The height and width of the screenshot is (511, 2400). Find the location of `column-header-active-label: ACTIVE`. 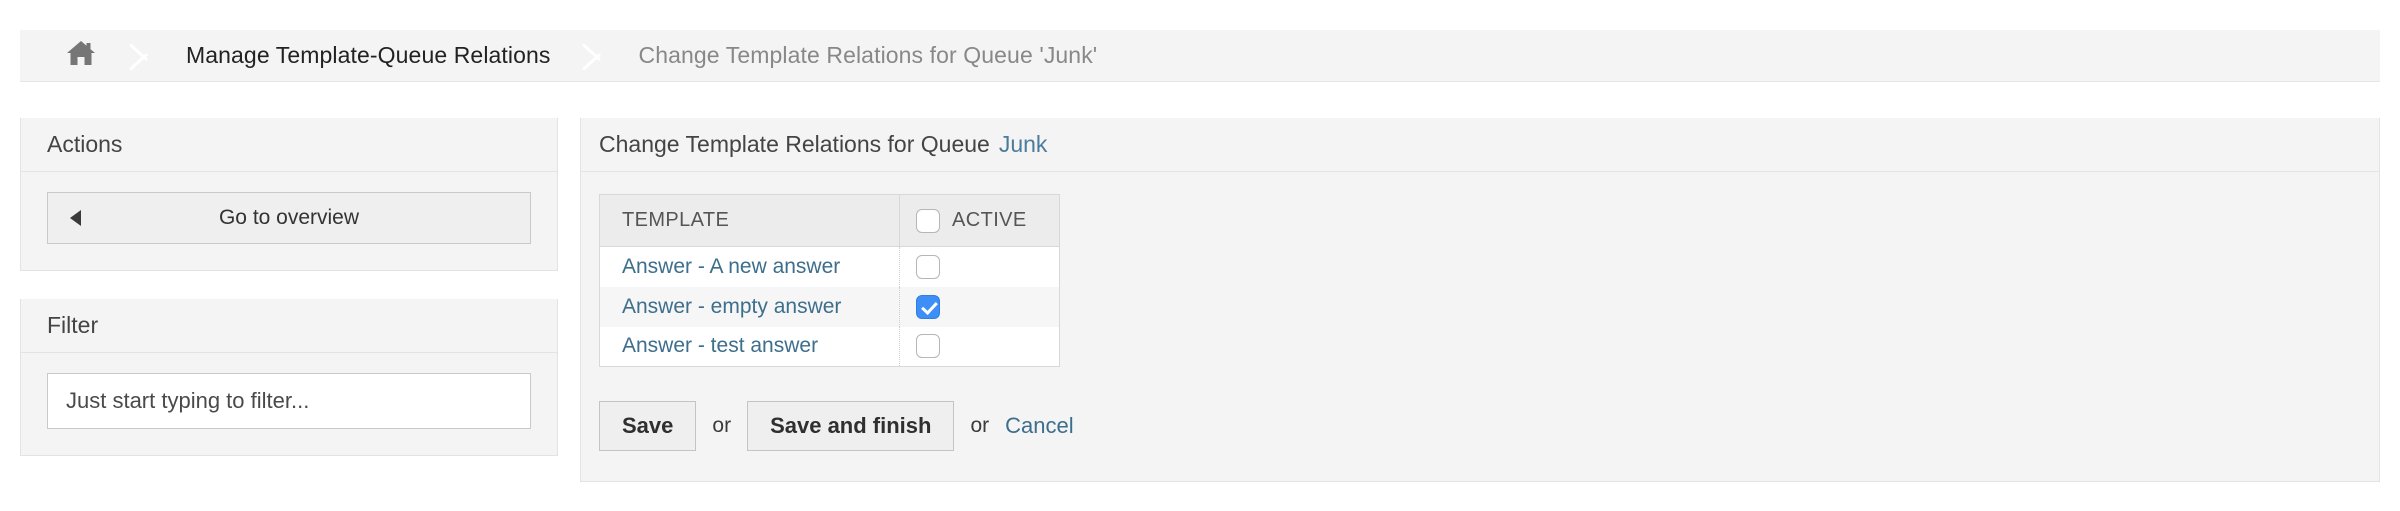

column-header-active-label: ACTIVE is located at coordinates (989, 220).